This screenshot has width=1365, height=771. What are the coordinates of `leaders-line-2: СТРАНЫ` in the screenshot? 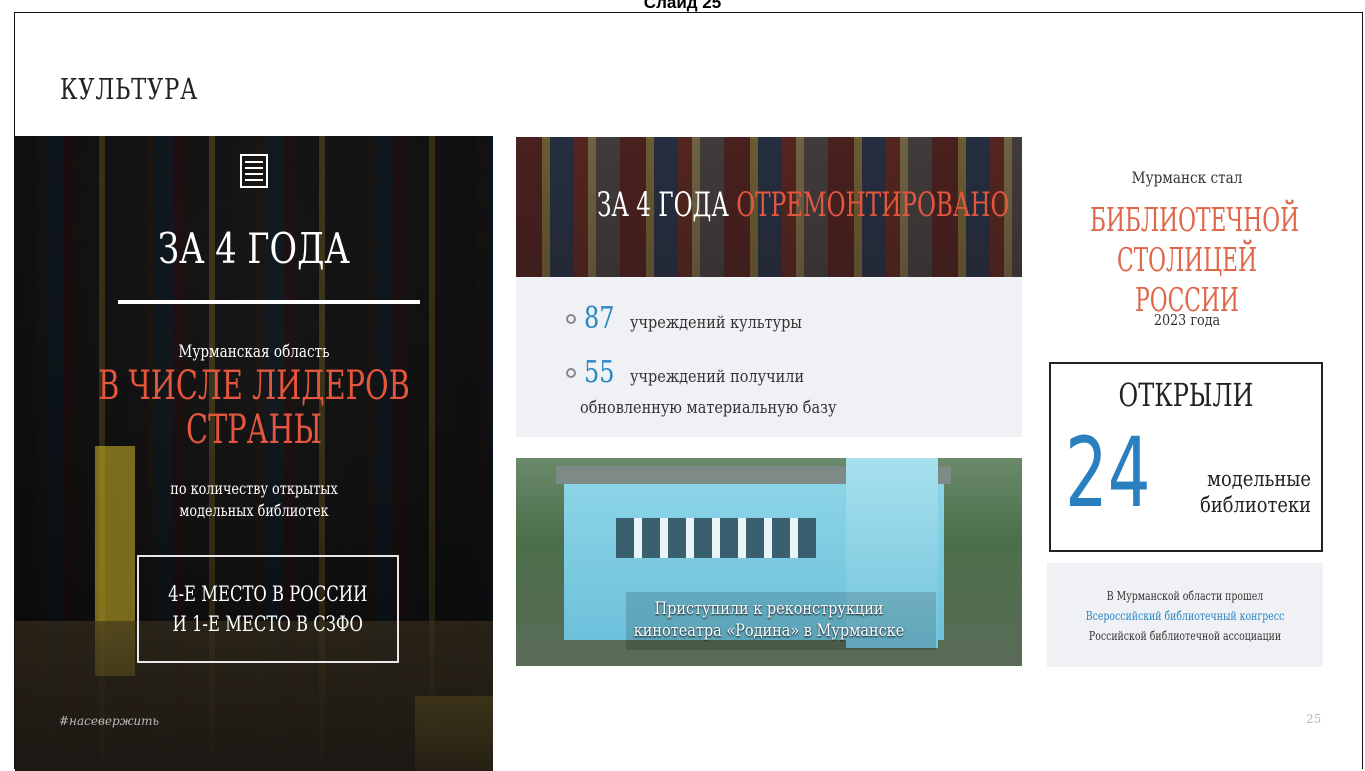 It's located at (254, 430).